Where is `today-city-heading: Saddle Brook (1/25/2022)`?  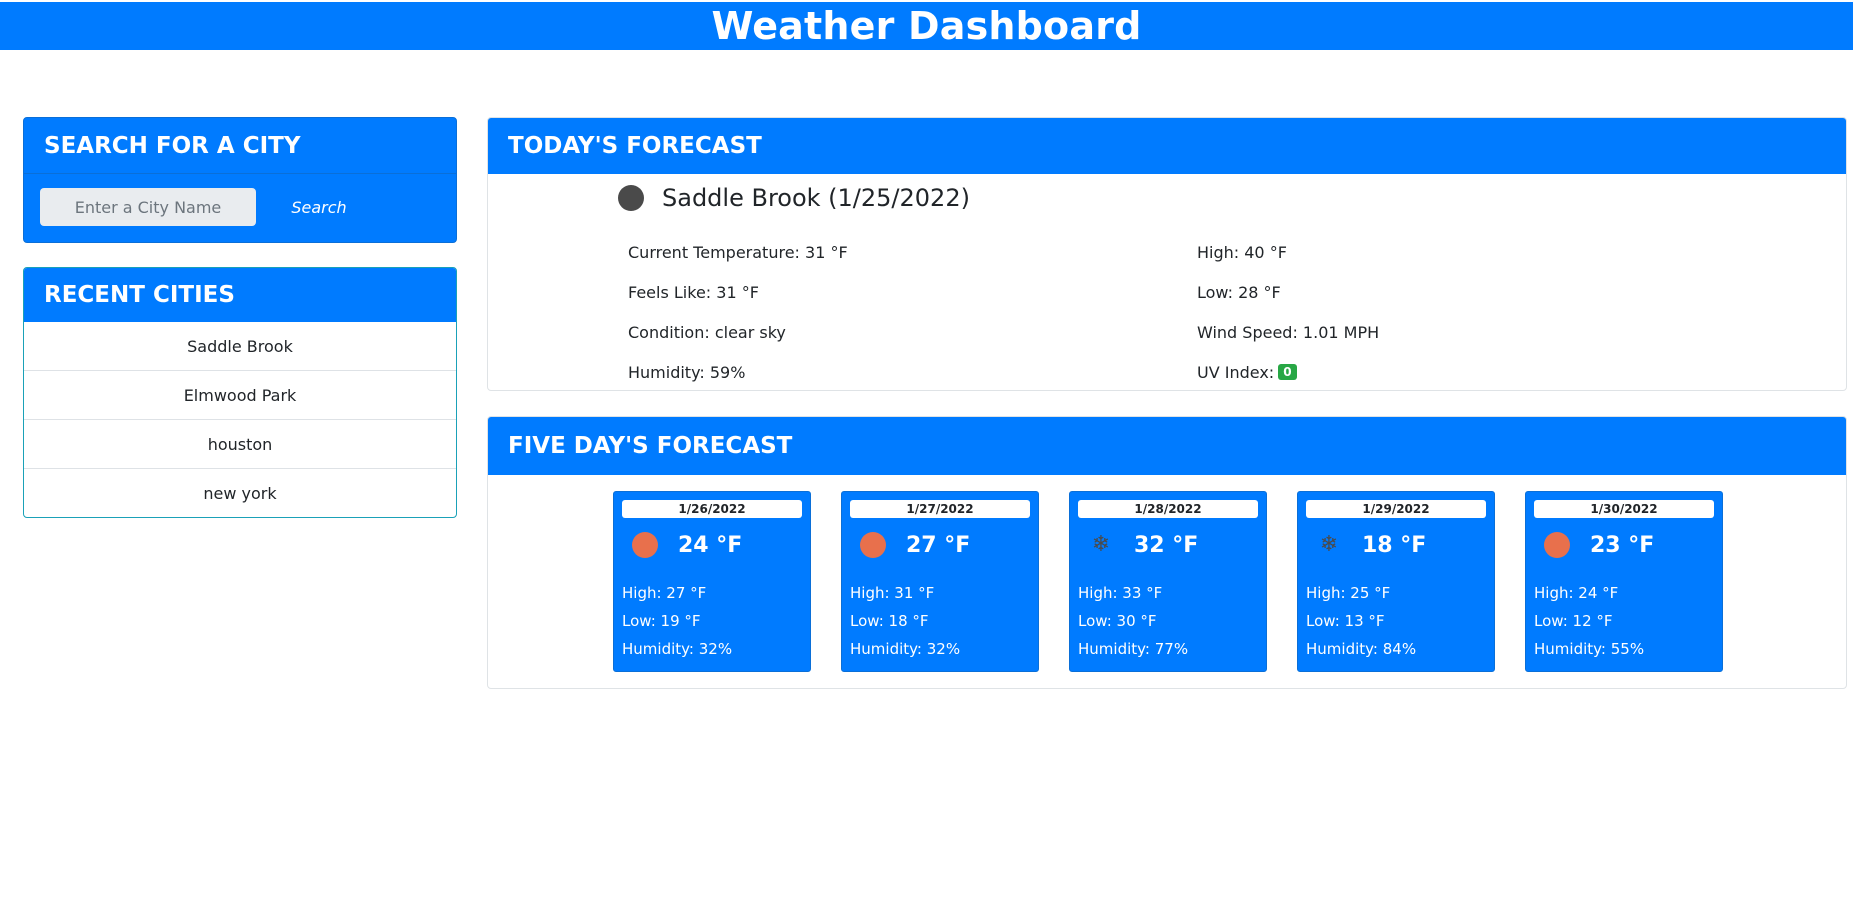 today-city-heading: Saddle Brook (1/25/2022) is located at coordinates (794, 198).